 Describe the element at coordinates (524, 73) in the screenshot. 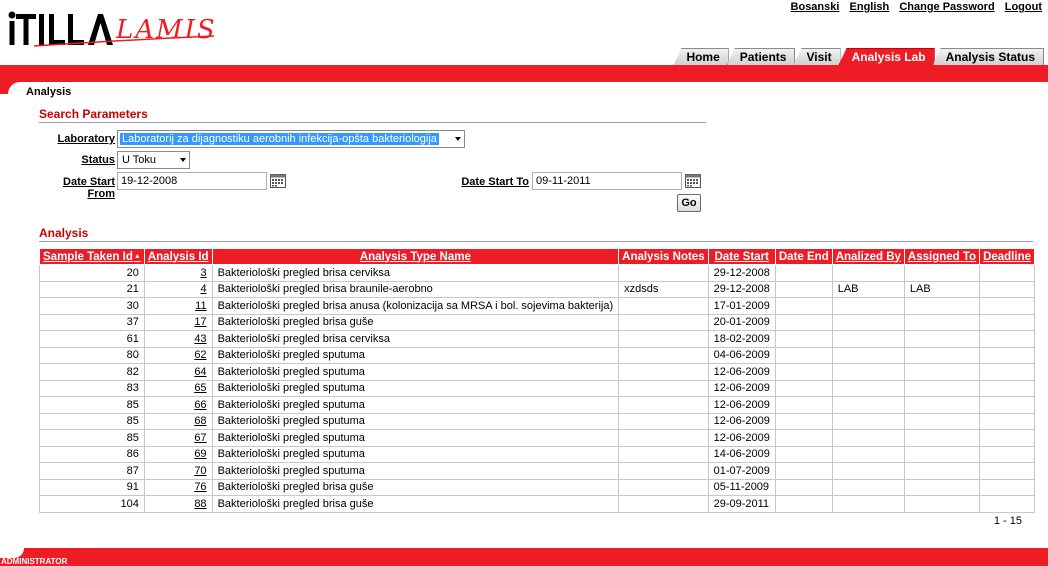

I see `header-bar` at that location.